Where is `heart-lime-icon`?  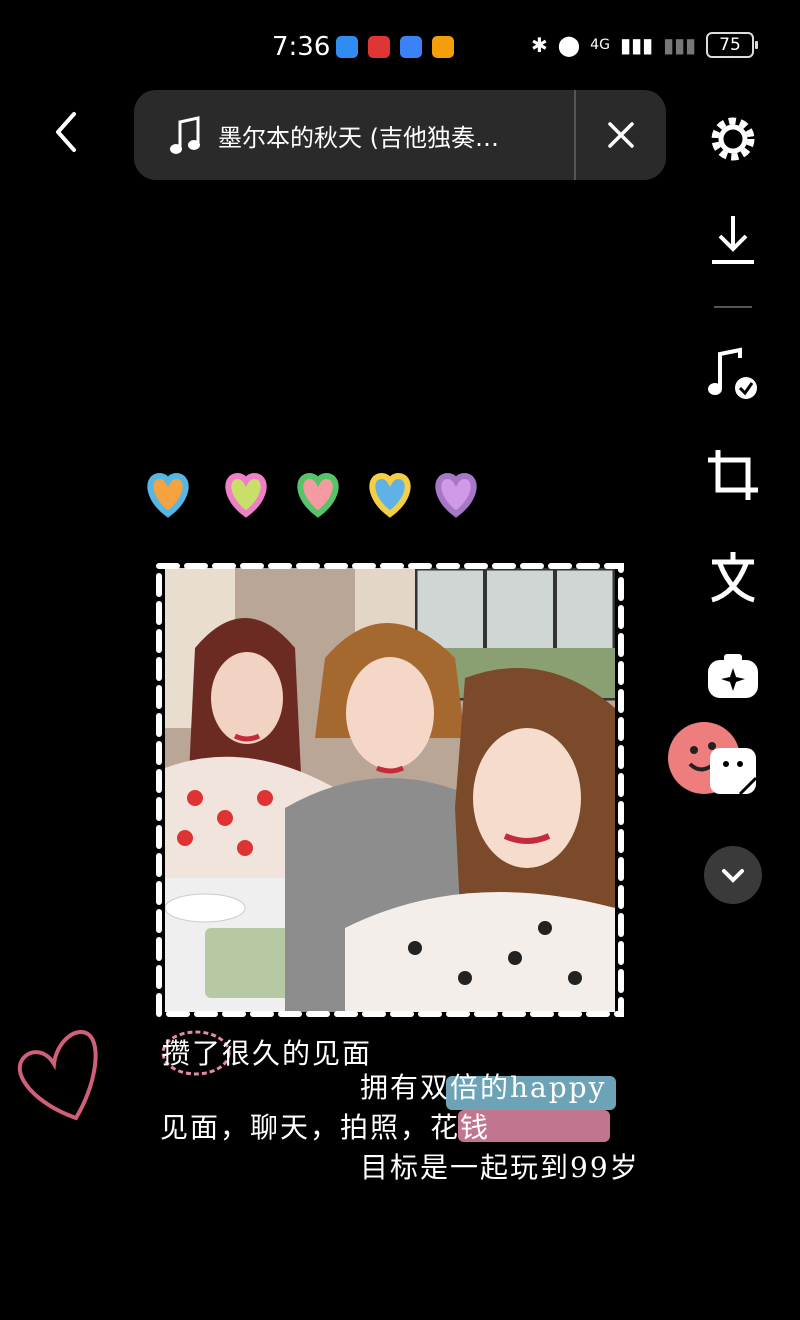
heart-lime-icon is located at coordinates (246, 495).